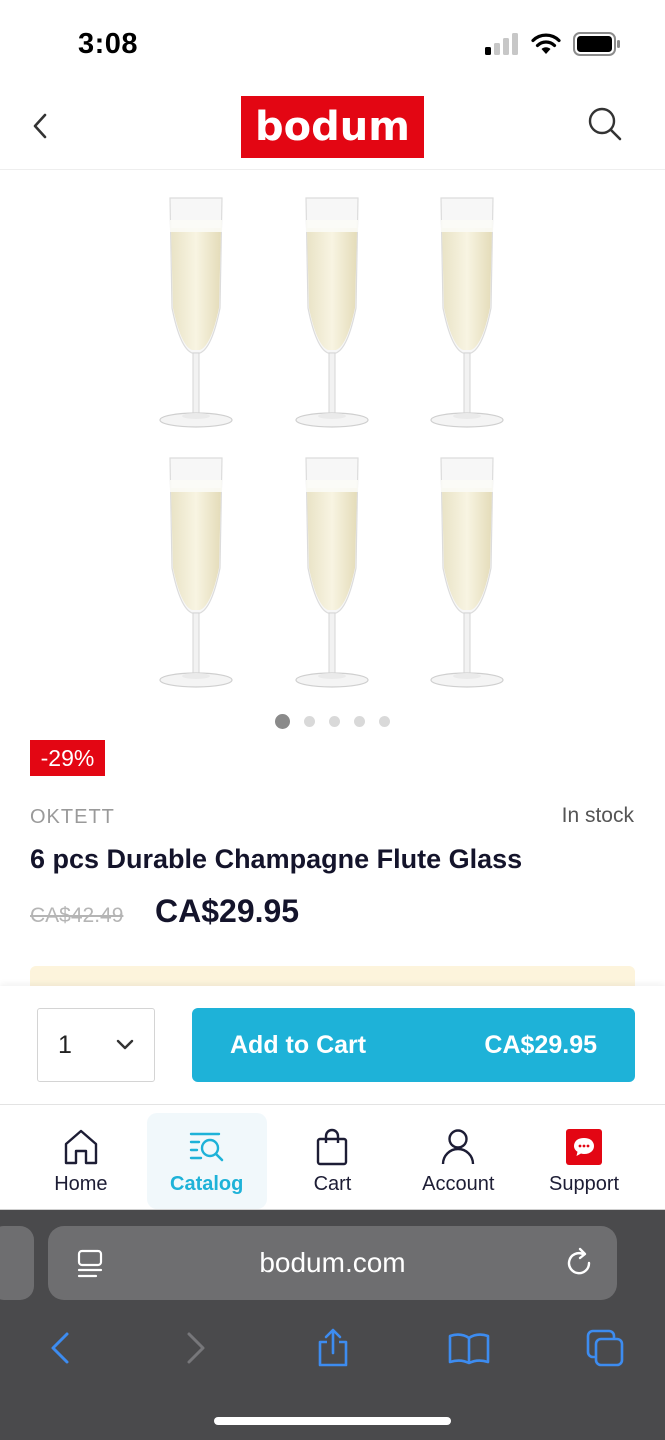 The height and width of the screenshot is (1440, 665). What do you see at coordinates (77, 915) in the screenshot?
I see `original-price: CA$42.49` at bounding box center [77, 915].